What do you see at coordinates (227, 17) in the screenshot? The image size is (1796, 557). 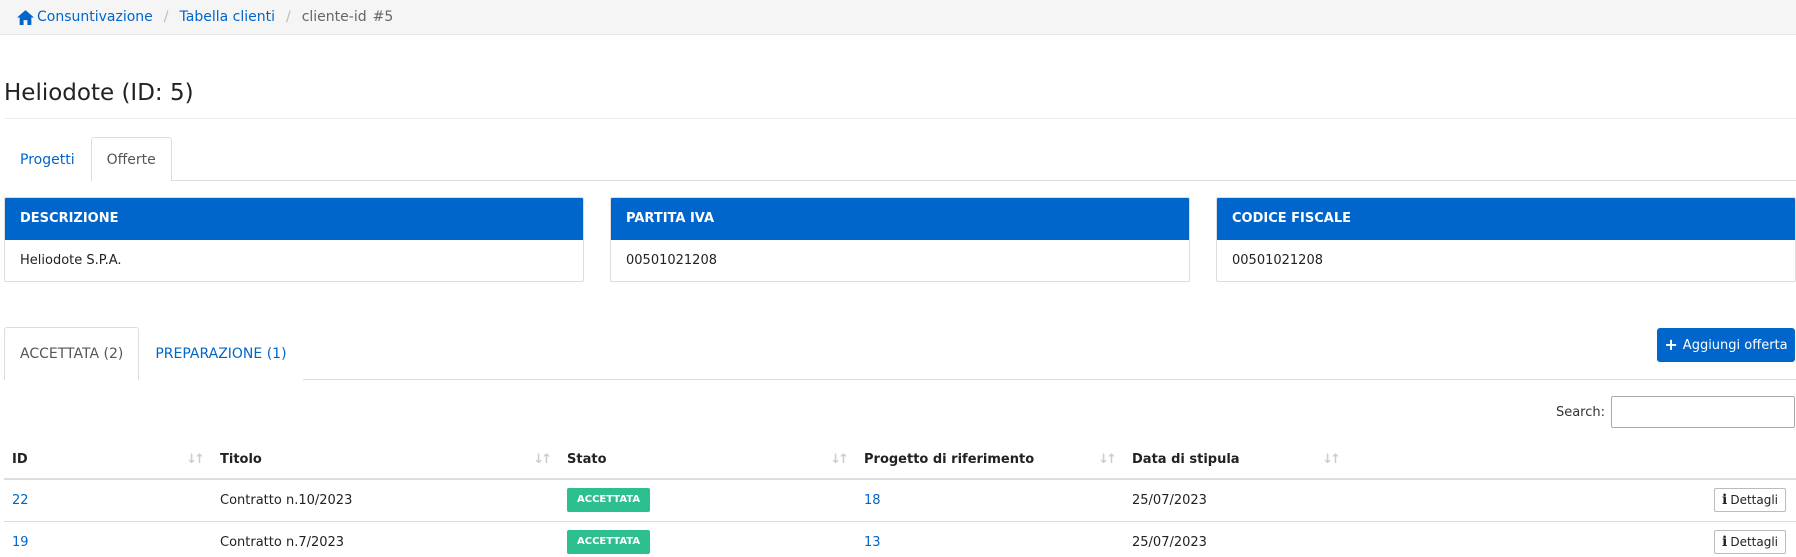 I see `breadcrumb-link-tabella-clienti: Tabella clienti` at bounding box center [227, 17].